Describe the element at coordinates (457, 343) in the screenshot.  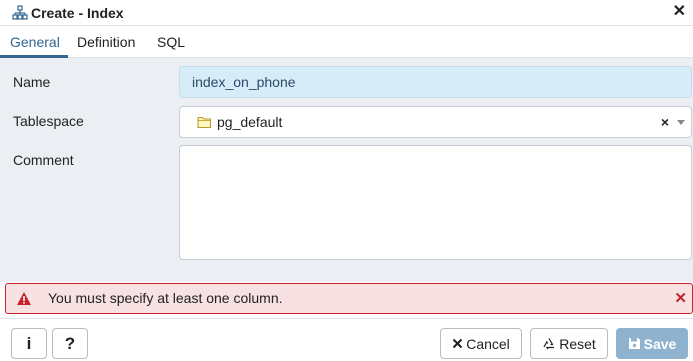
I see `close-icon` at that location.